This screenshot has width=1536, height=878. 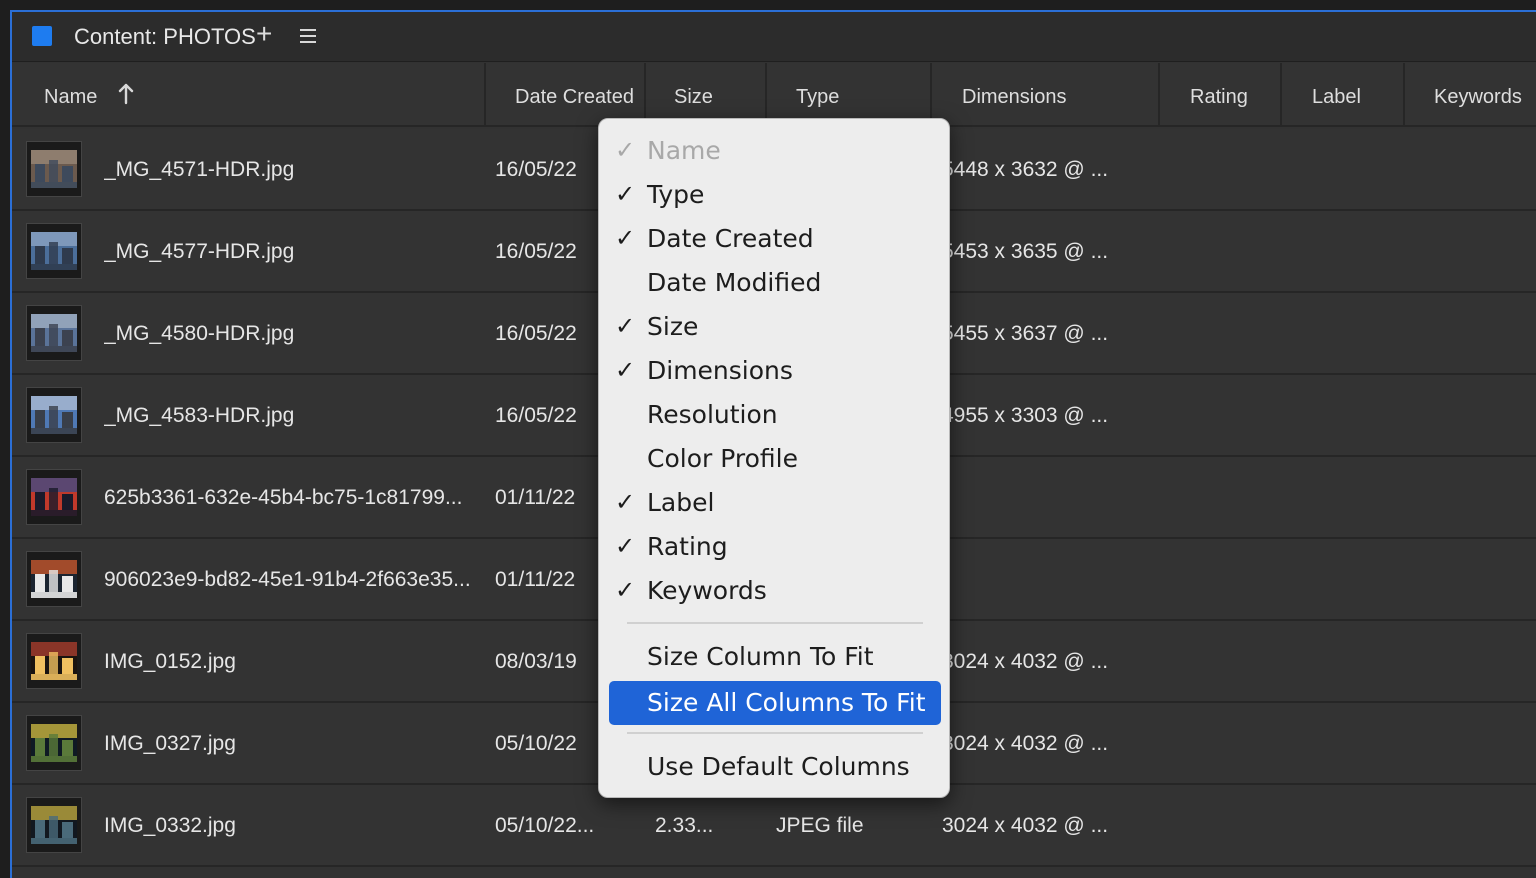 What do you see at coordinates (775, 547) in the screenshot?
I see `menu-item-rating: ✓ Rating` at bounding box center [775, 547].